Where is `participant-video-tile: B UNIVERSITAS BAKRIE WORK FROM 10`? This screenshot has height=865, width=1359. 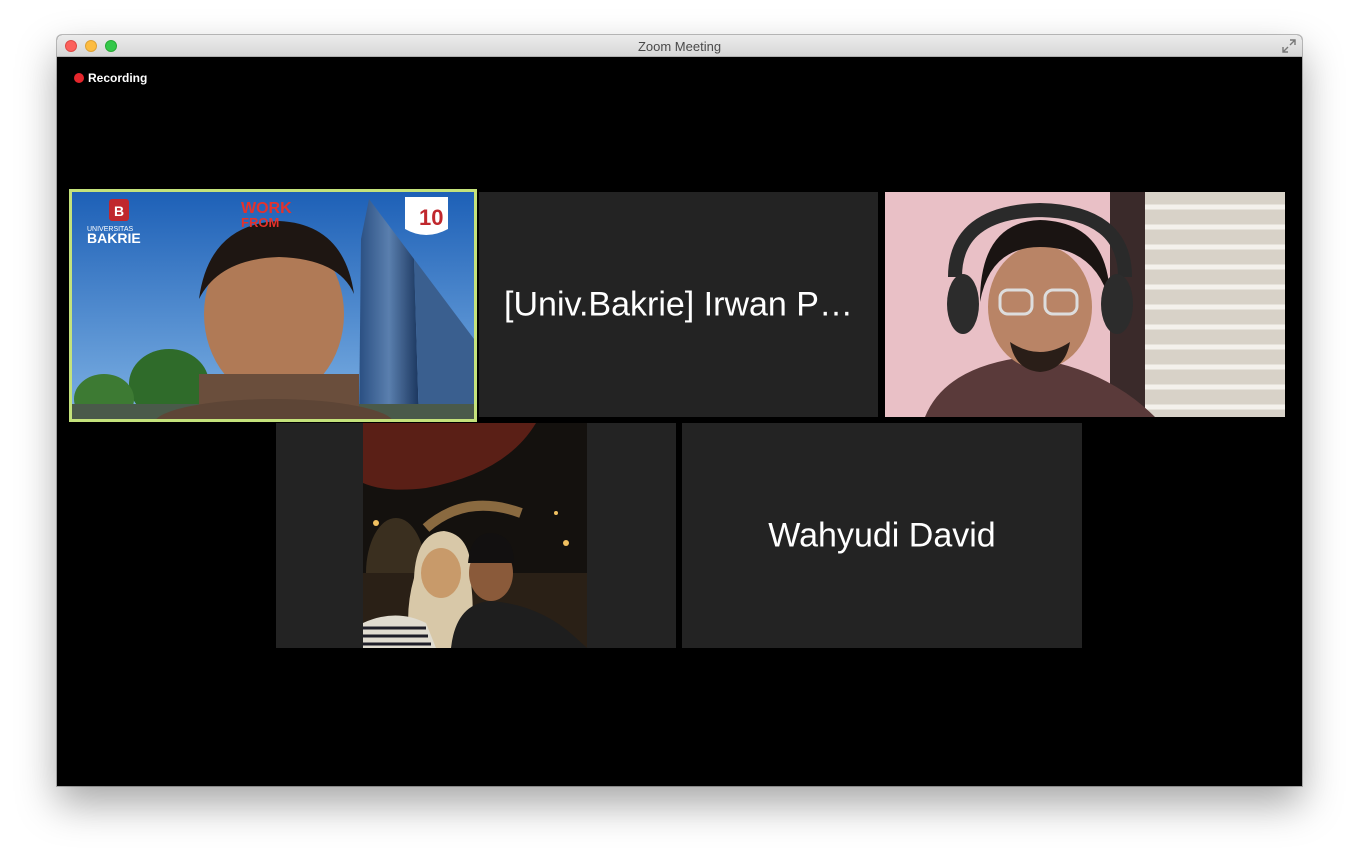 participant-video-tile: B UNIVERSITAS BAKRIE WORK FROM 10 is located at coordinates (273, 305).